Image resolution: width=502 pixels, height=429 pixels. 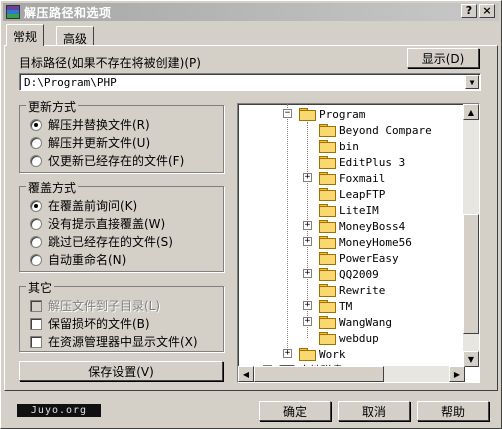 I want to click on tree-node-folder: PowerEasy, so click(x=351, y=258).